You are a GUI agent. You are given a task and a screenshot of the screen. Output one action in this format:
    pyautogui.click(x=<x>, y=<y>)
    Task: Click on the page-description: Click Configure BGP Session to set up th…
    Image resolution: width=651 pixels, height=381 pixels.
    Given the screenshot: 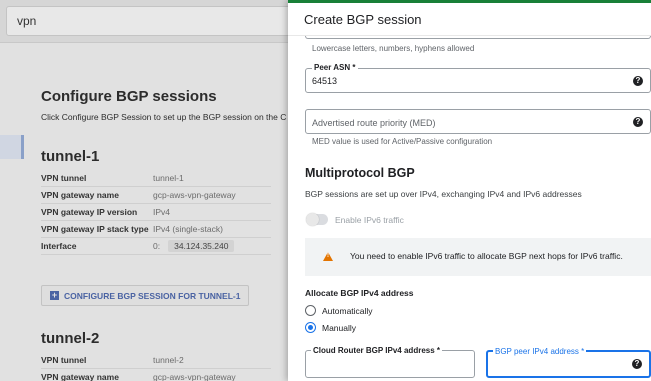 What is the action you would take?
    pyautogui.click(x=164, y=117)
    